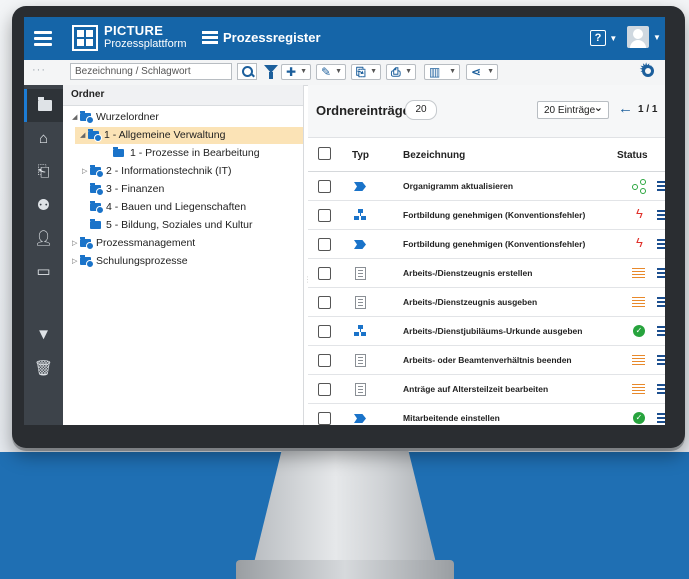 Image resolution: width=689 pixels, height=579 pixels. Describe the element at coordinates (43, 204) in the screenshot. I see `rail-roles: ⚉` at that location.